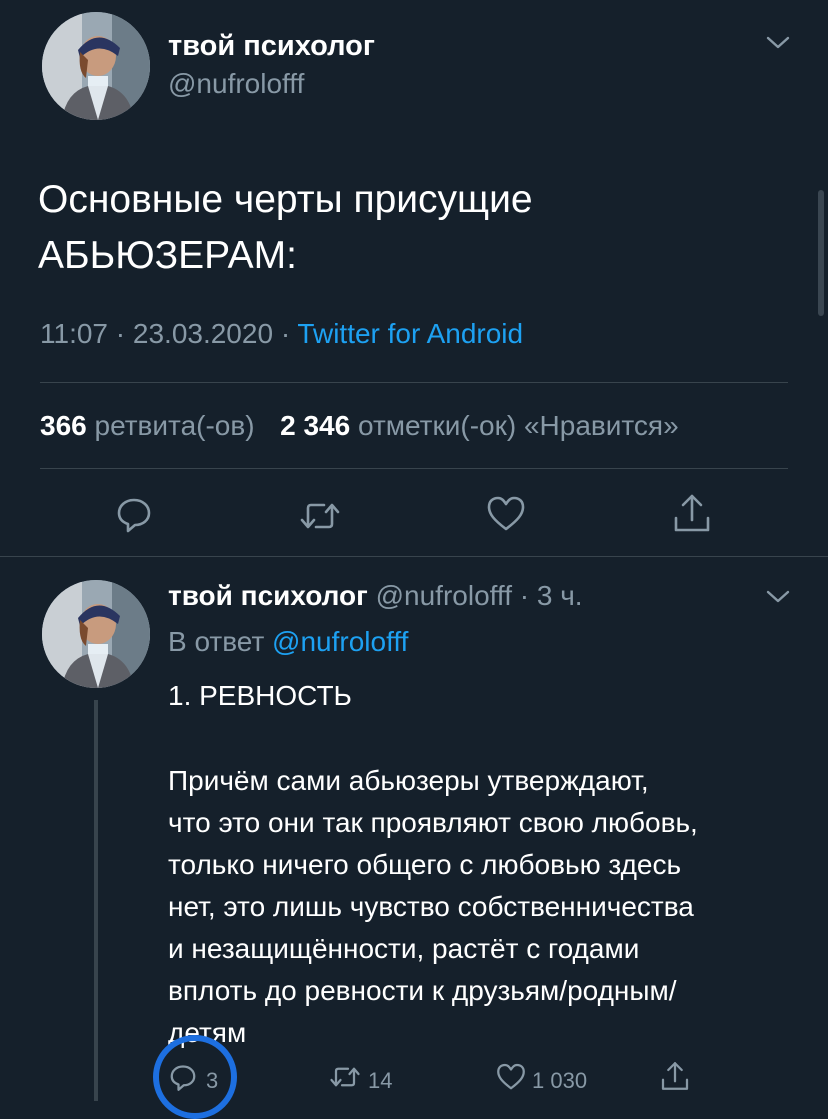 The height and width of the screenshot is (1119, 828). Describe the element at coordinates (340, 641) in the screenshot. I see `reply-to-link: @nufrolofff` at that location.